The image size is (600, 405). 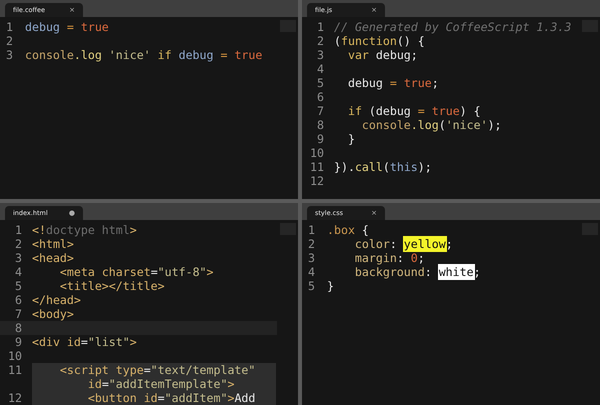 I want to click on code-line: <!doctype html>, so click(x=84, y=230).